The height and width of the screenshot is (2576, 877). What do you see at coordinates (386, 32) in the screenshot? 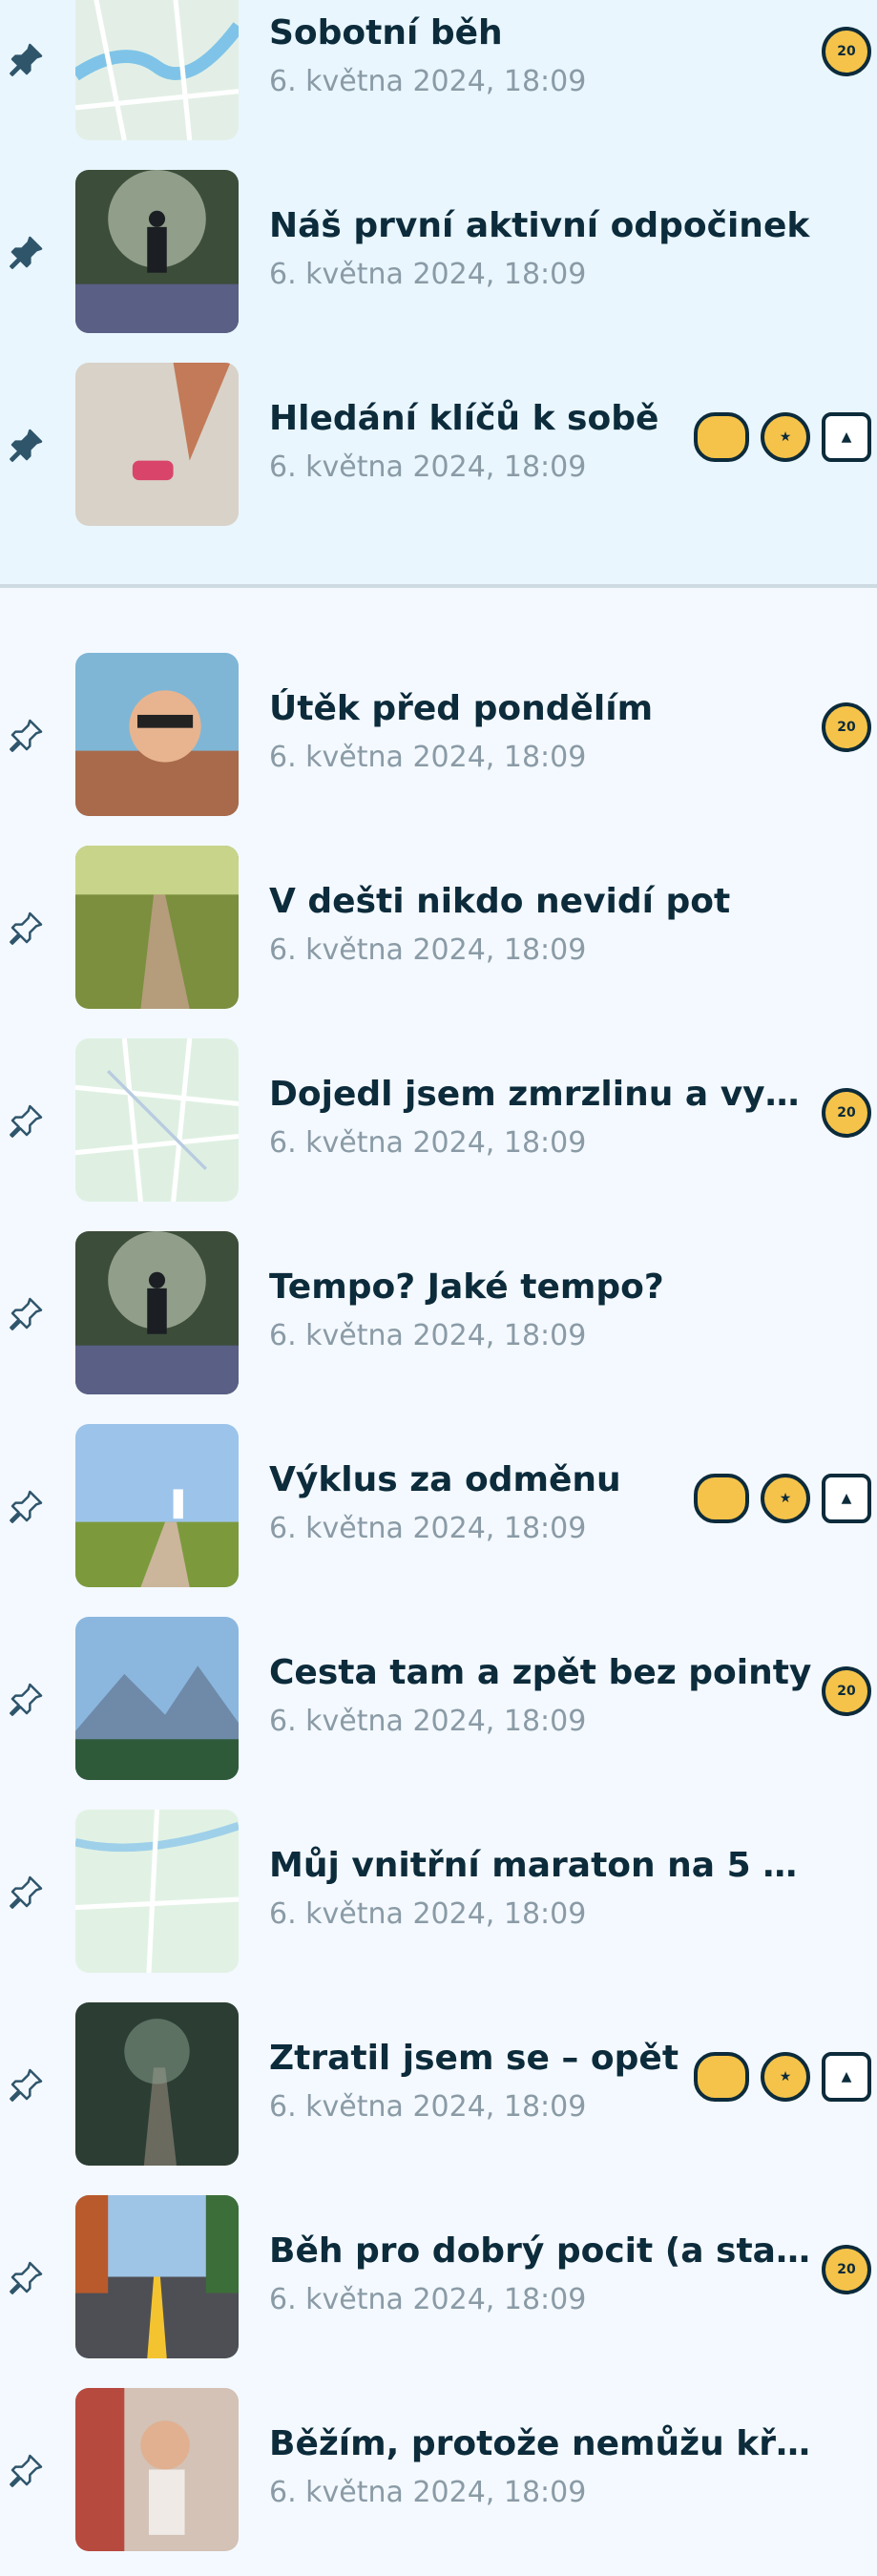
I see `activity-title: Sobotní běh` at bounding box center [386, 32].